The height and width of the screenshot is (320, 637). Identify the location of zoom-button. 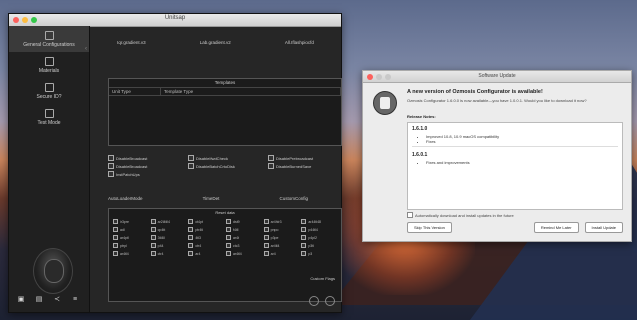
(388, 77).